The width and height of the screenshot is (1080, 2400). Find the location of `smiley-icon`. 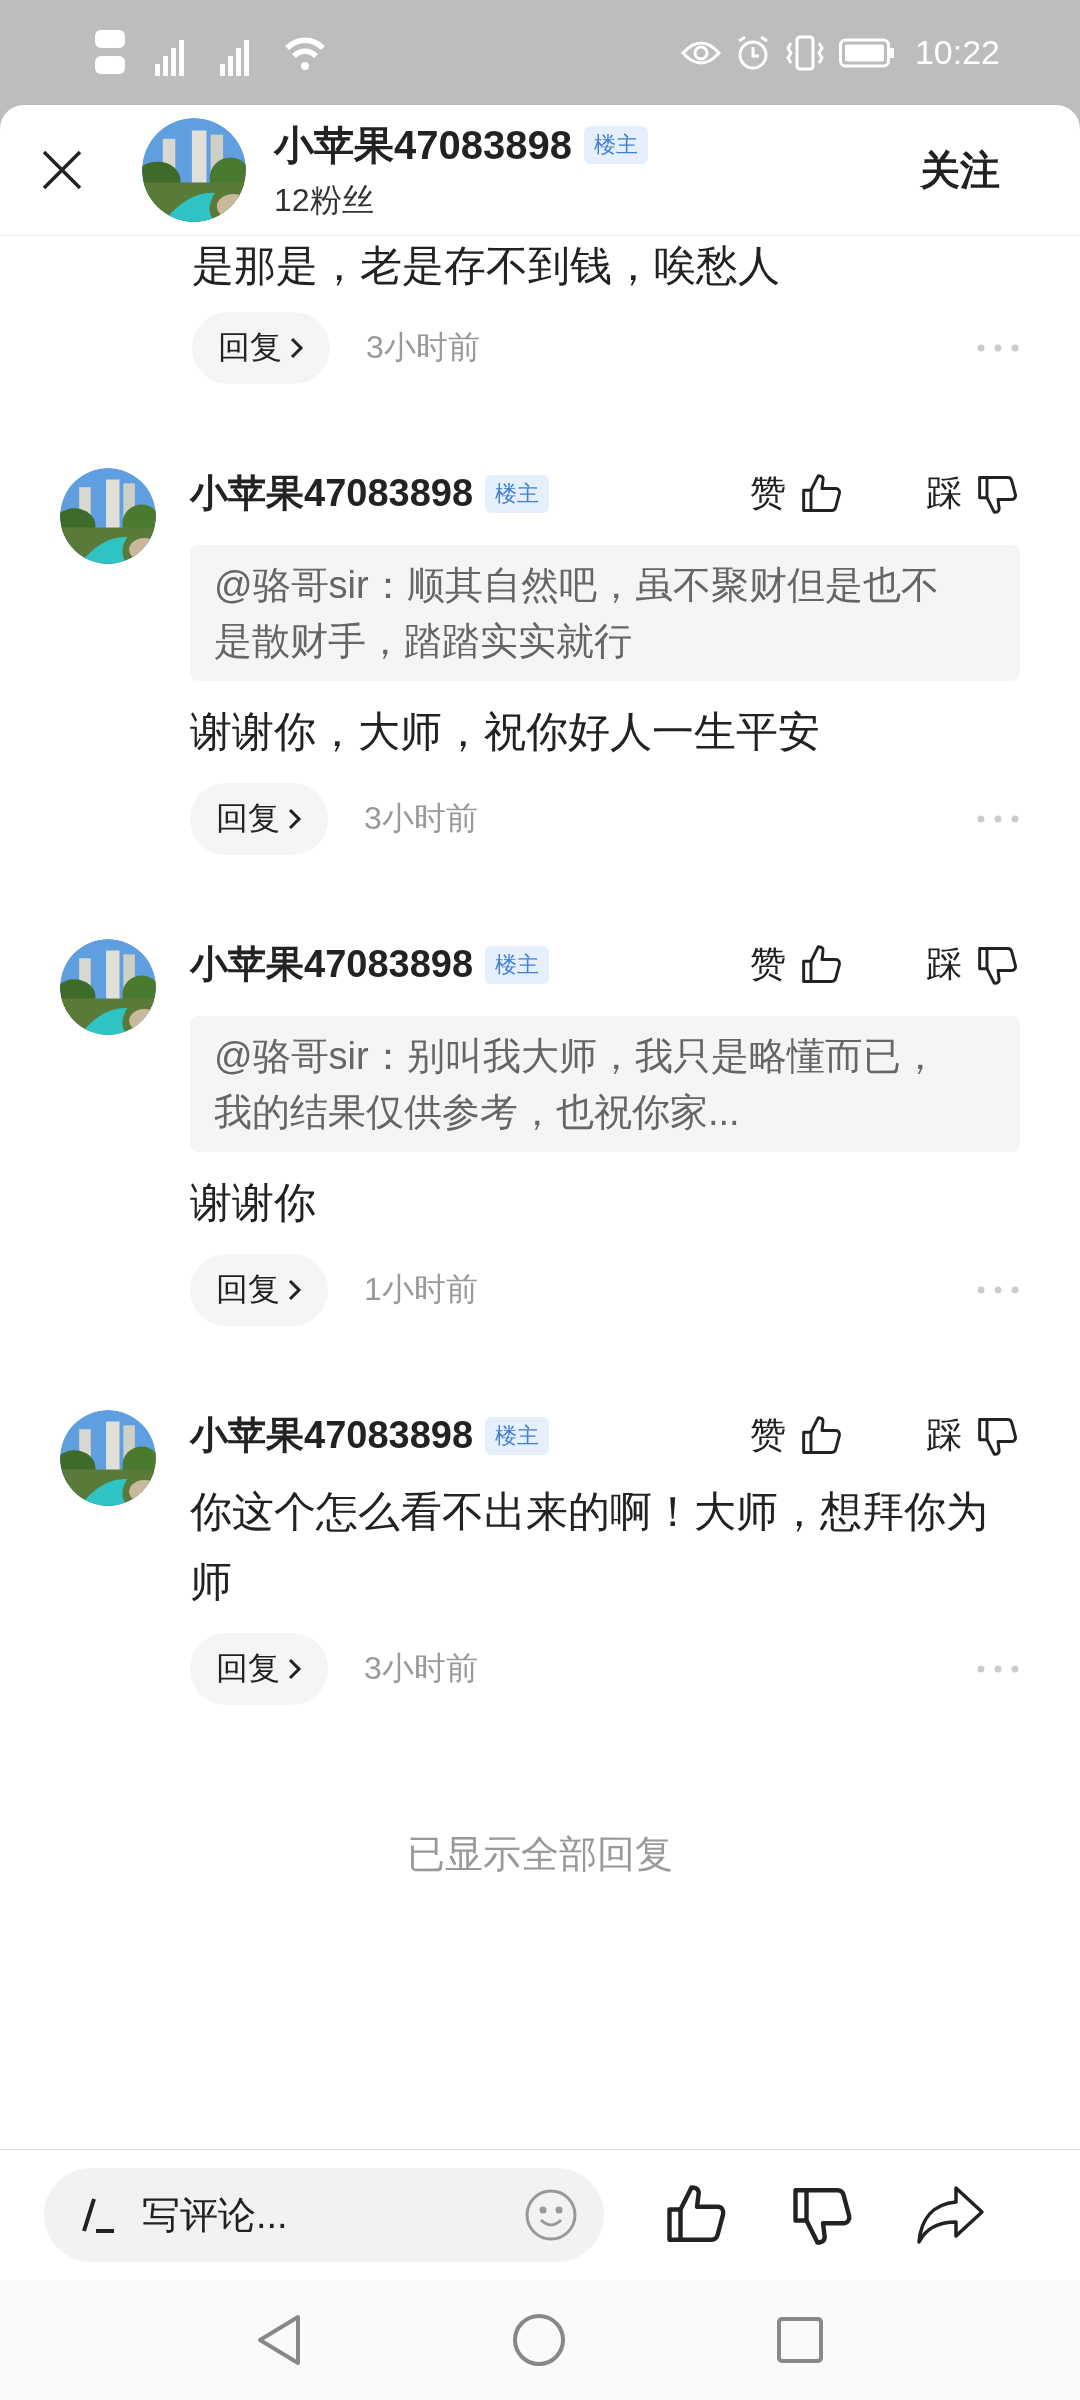

smiley-icon is located at coordinates (551, 2215).